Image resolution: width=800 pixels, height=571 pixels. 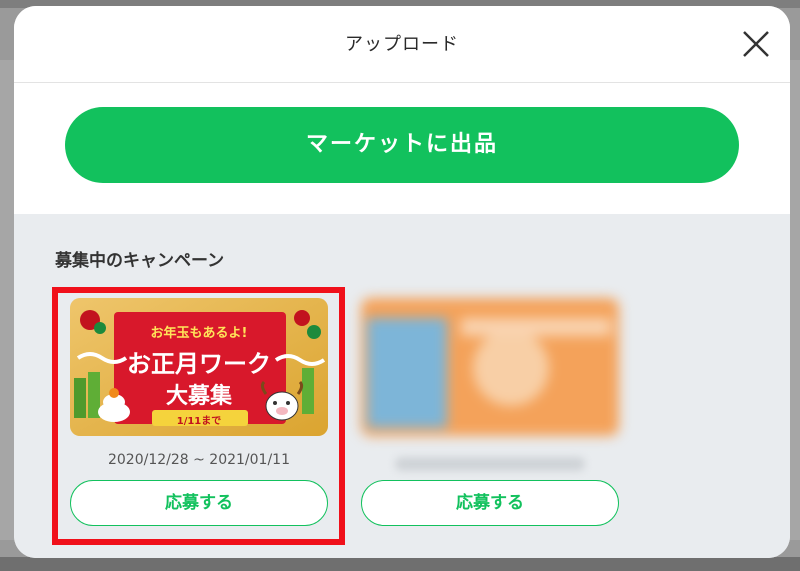 I want to click on modal-title: アップロード, so click(x=402, y=44).